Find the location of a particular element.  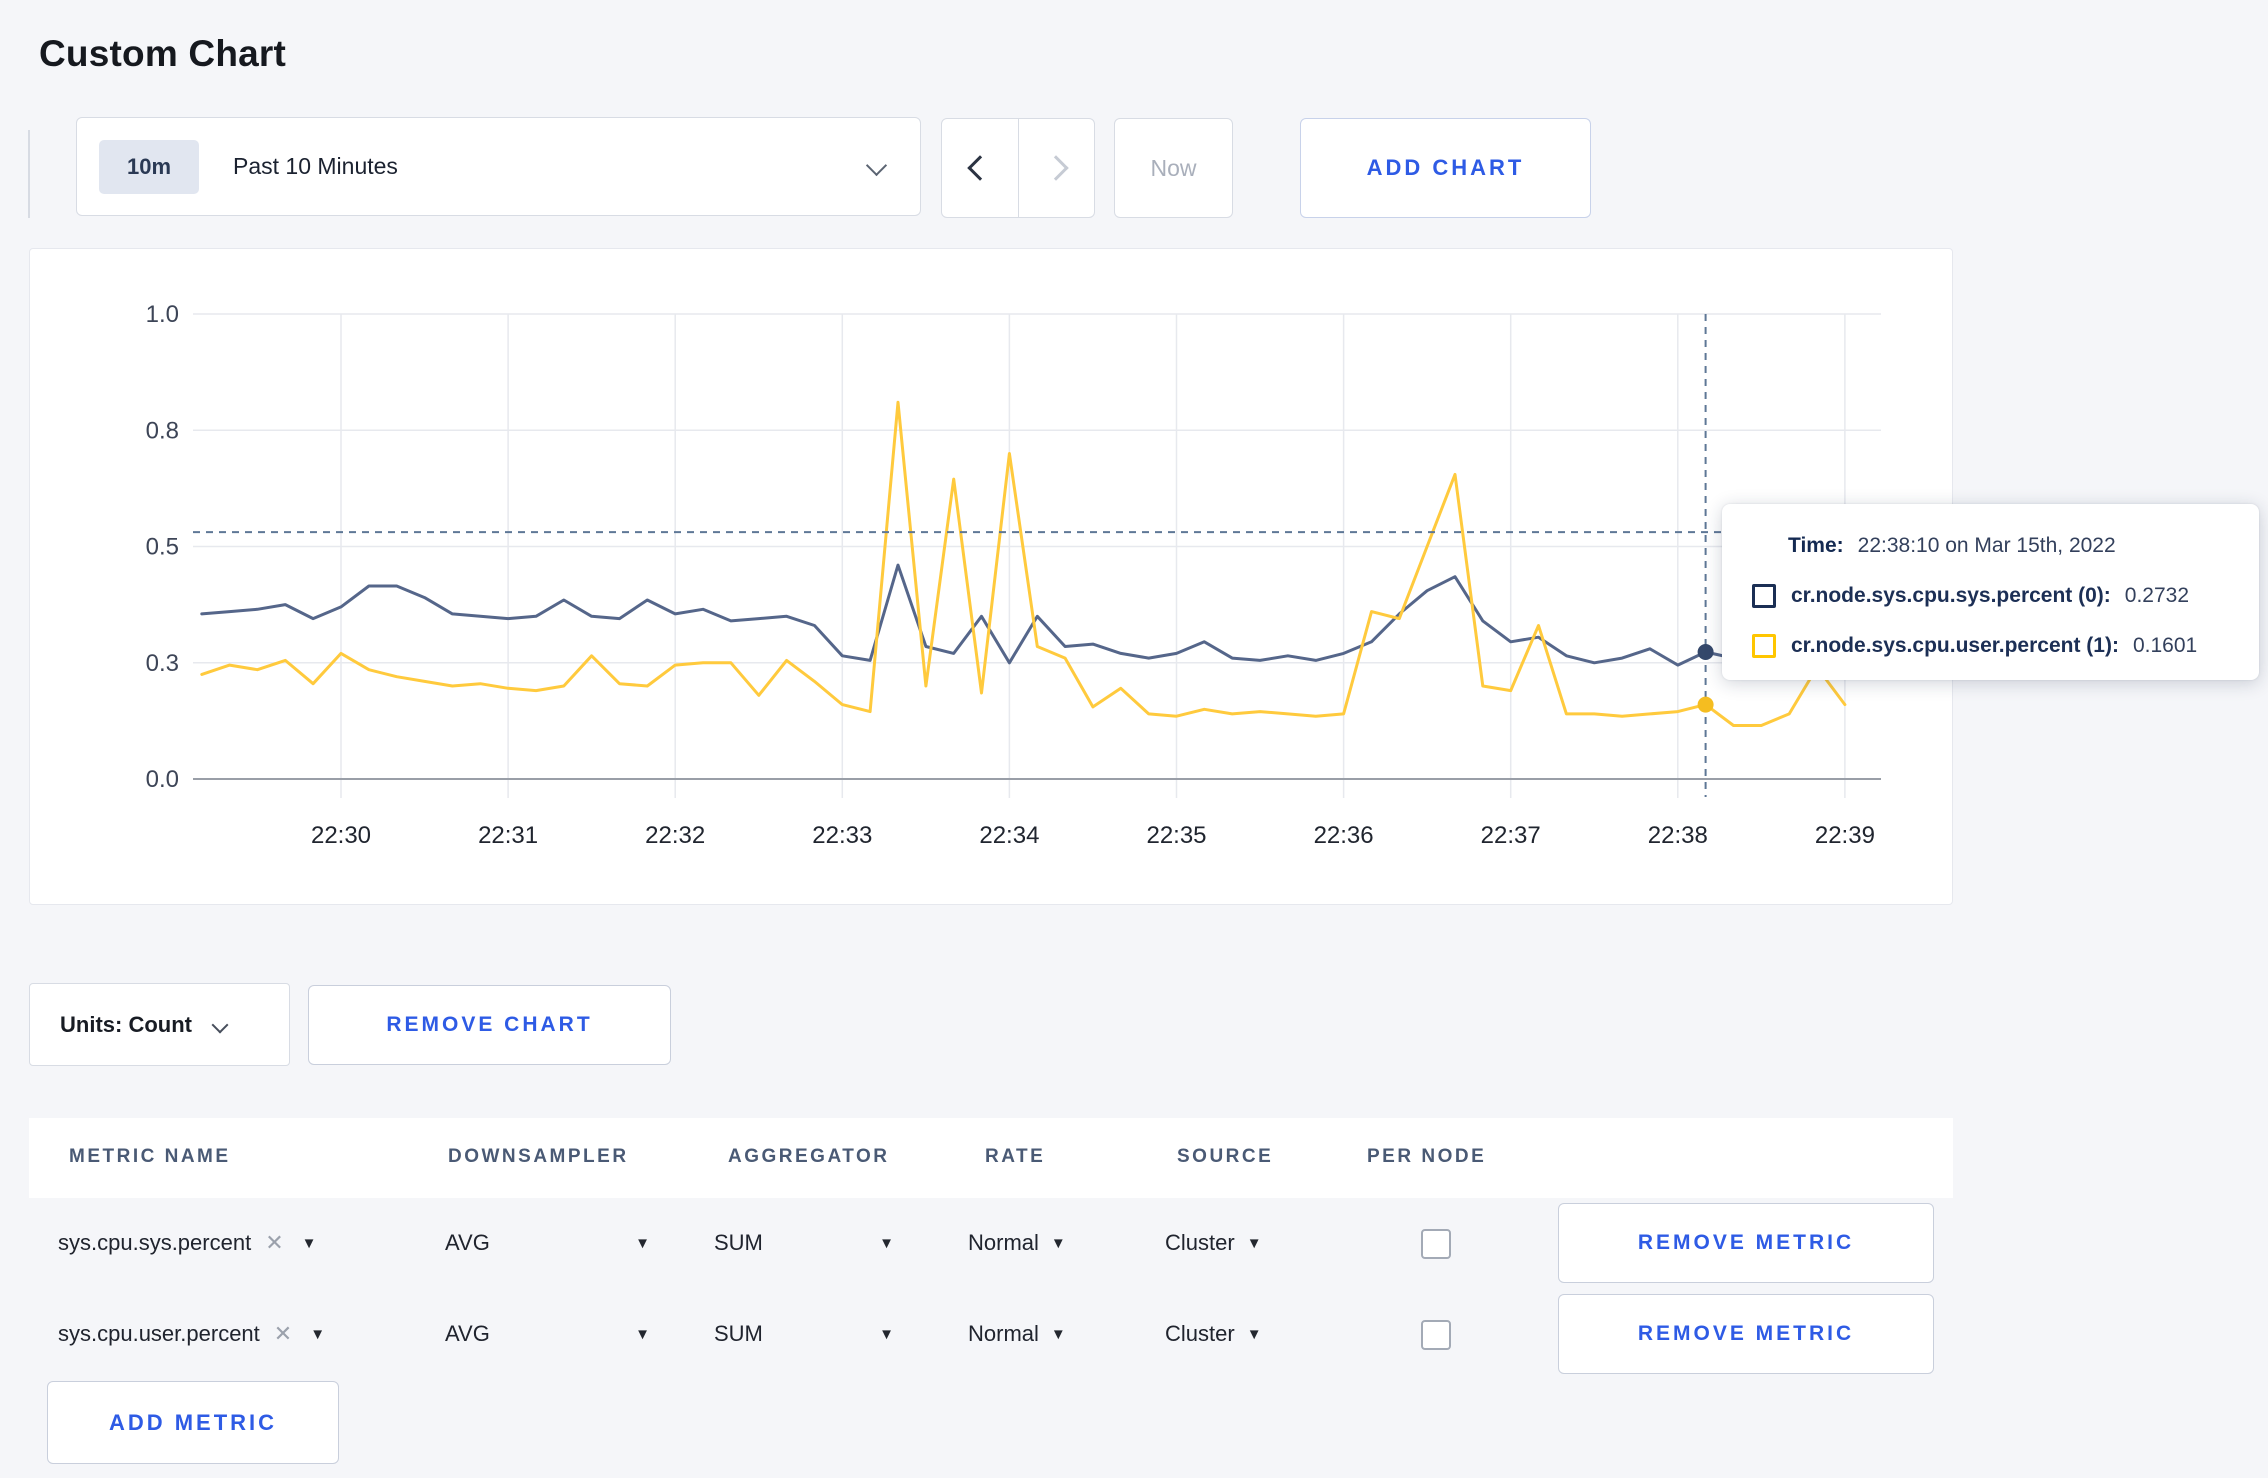

svg-text: 22:32 is located at coordinates (675, 835).